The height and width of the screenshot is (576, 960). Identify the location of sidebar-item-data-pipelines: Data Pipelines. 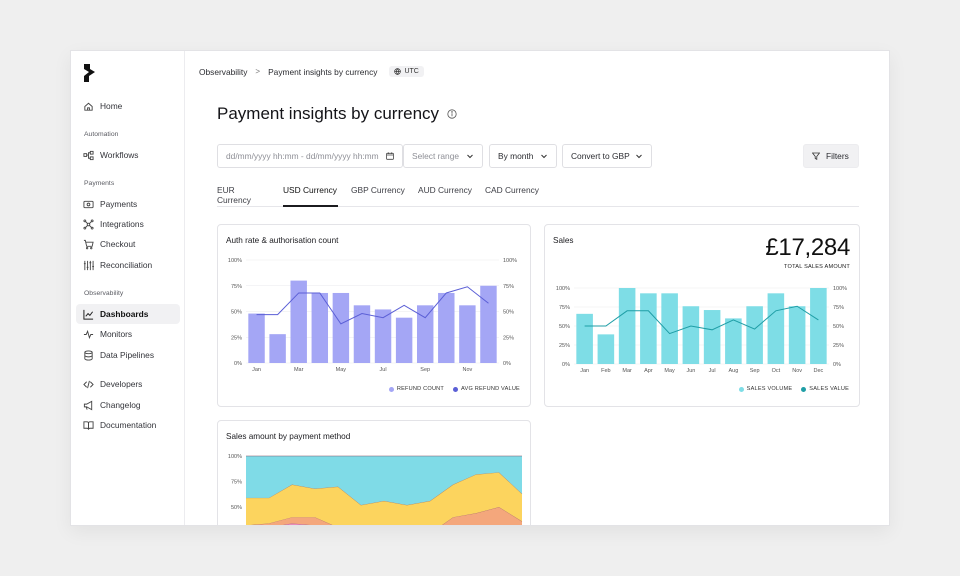
(128, 355).